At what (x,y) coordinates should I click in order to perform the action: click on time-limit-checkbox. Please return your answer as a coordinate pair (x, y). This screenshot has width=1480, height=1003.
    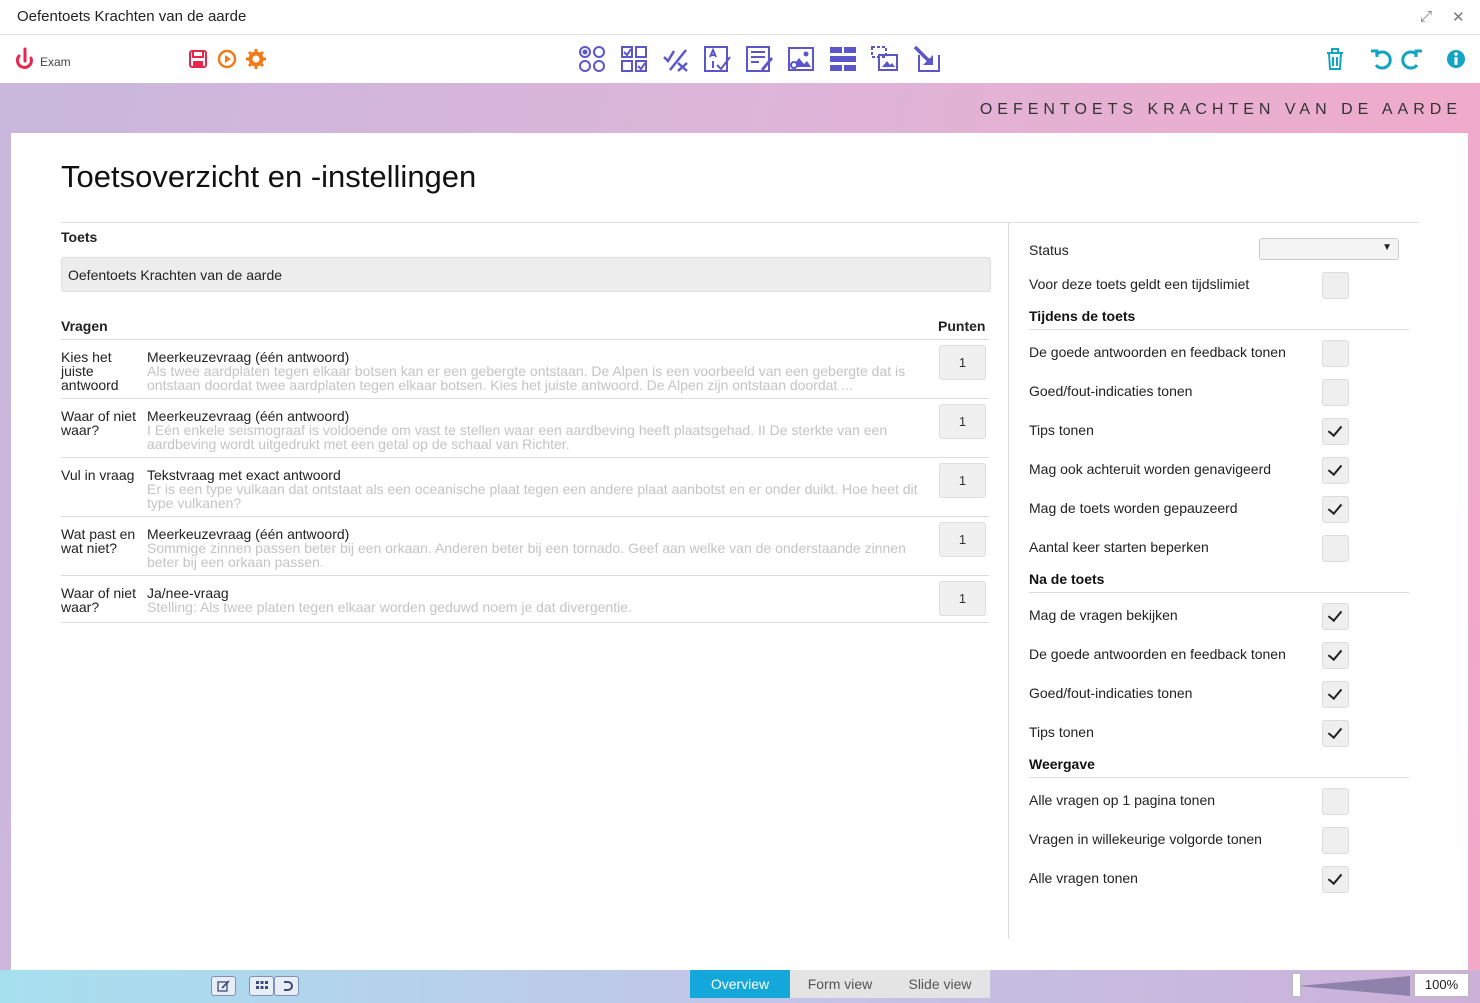
    Looking at the image, I should click on (1335, 285).